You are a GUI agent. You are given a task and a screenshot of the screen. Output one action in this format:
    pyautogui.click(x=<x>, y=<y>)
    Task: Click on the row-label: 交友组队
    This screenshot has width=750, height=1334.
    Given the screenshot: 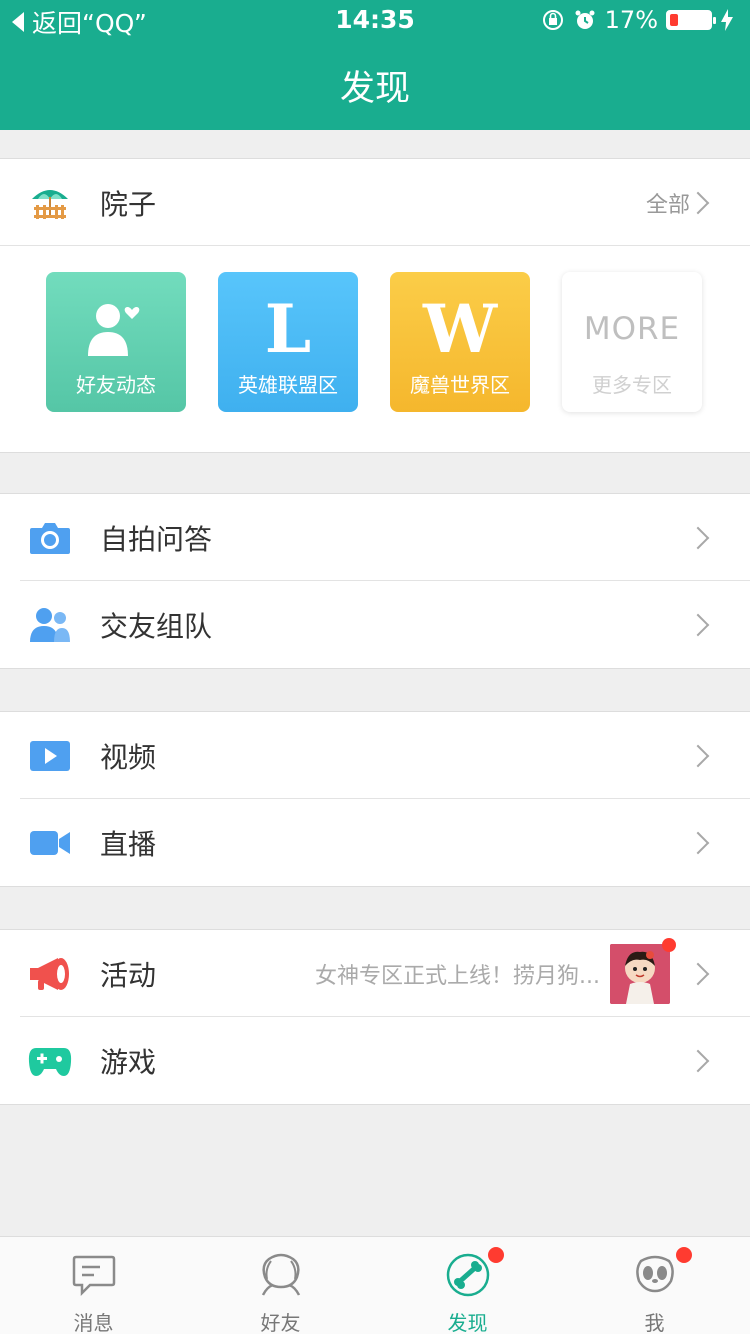 What is the action you would take?
    pyautogui.click(x=156, y=626)
    